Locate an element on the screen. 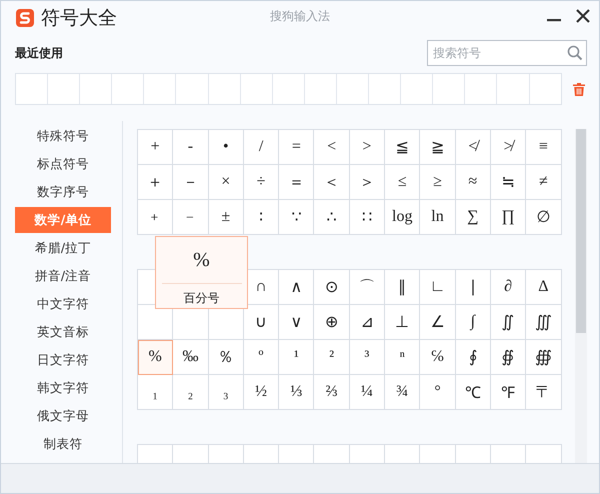 This screenshot has height=494, width=600. symbol-cell: ¾ is located at coordinates (402, 392).